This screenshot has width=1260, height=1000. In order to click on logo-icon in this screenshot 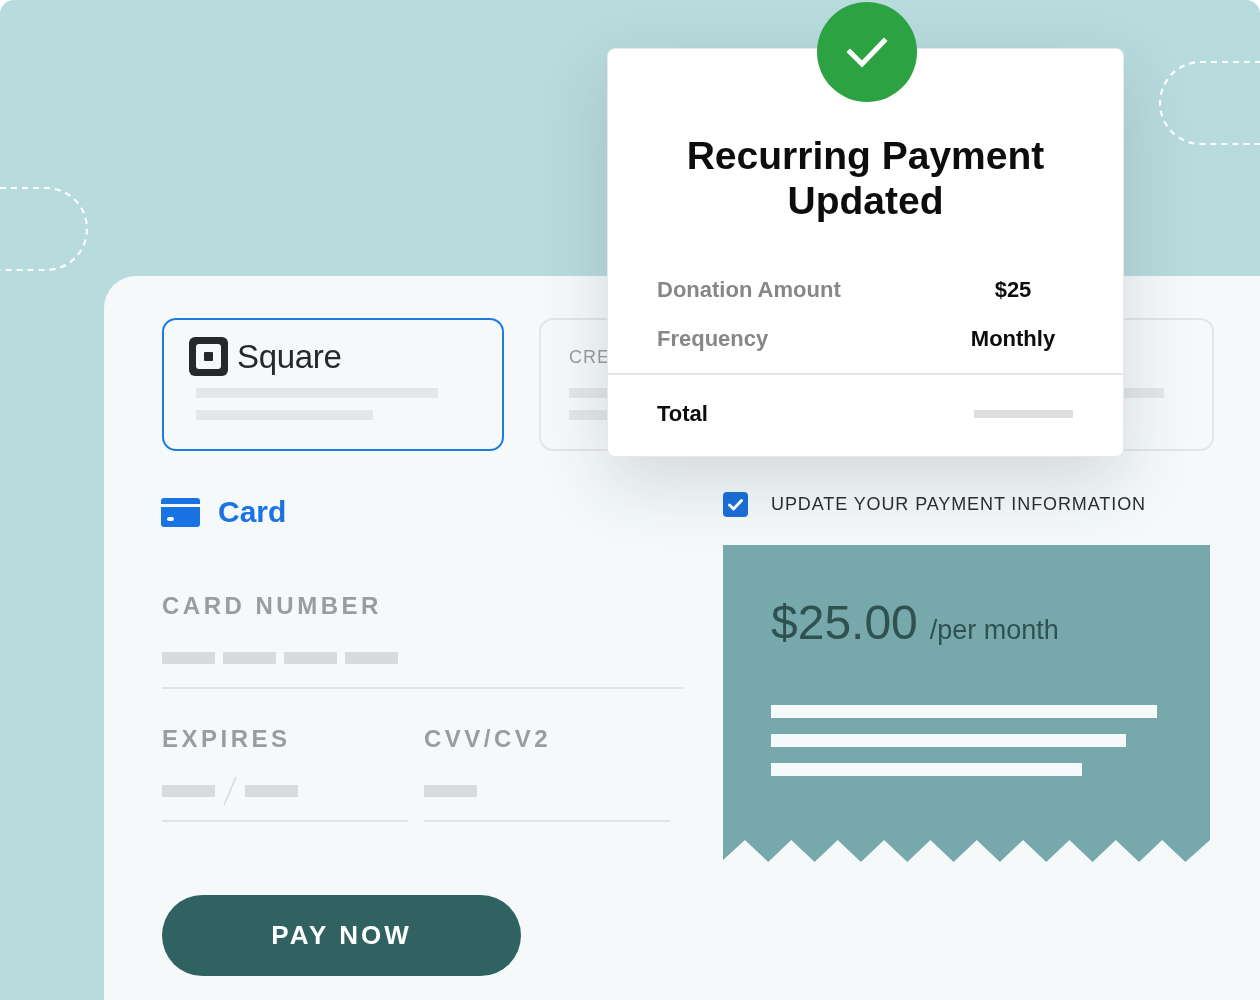, I will do `click(208, 356)`.